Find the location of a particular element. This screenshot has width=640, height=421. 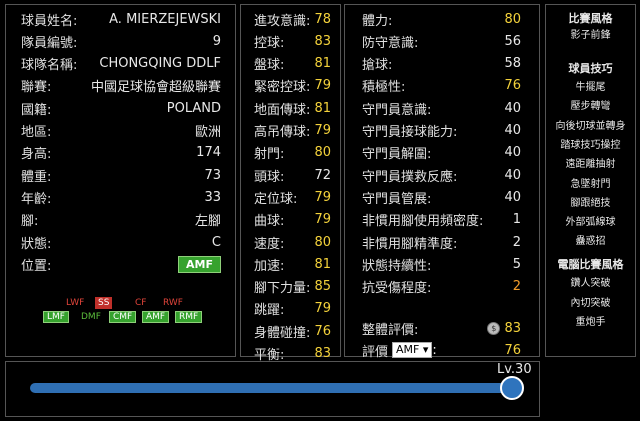

profile-label: 聯賽: is located at coordinates (36, 88).